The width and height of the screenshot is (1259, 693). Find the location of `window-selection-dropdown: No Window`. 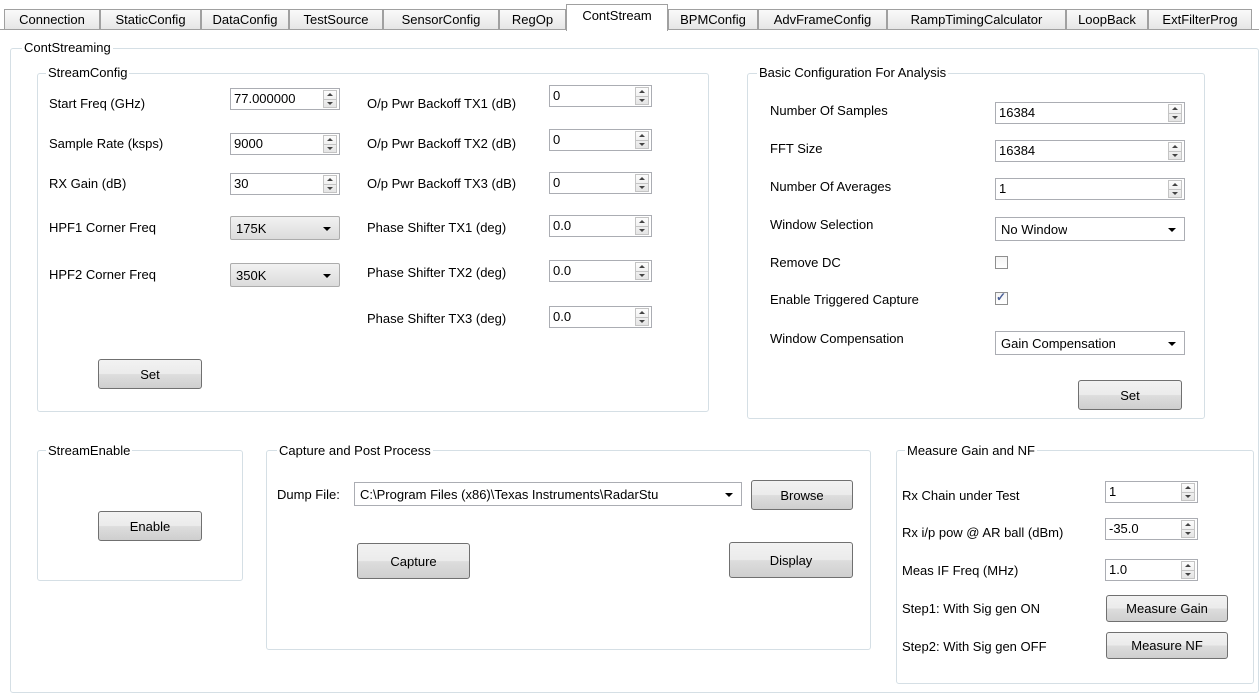

window-selection-dropdown: No Window is located at coordinates (1090, 229).